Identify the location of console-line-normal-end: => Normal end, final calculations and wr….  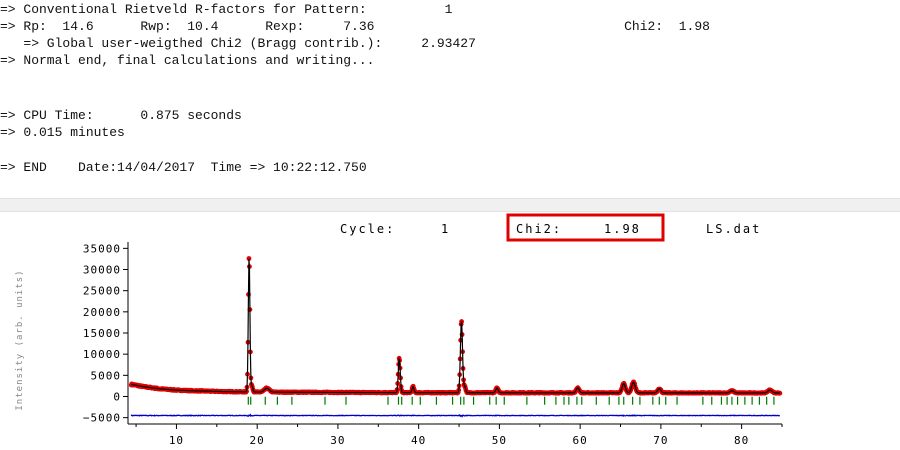
(187, 60).